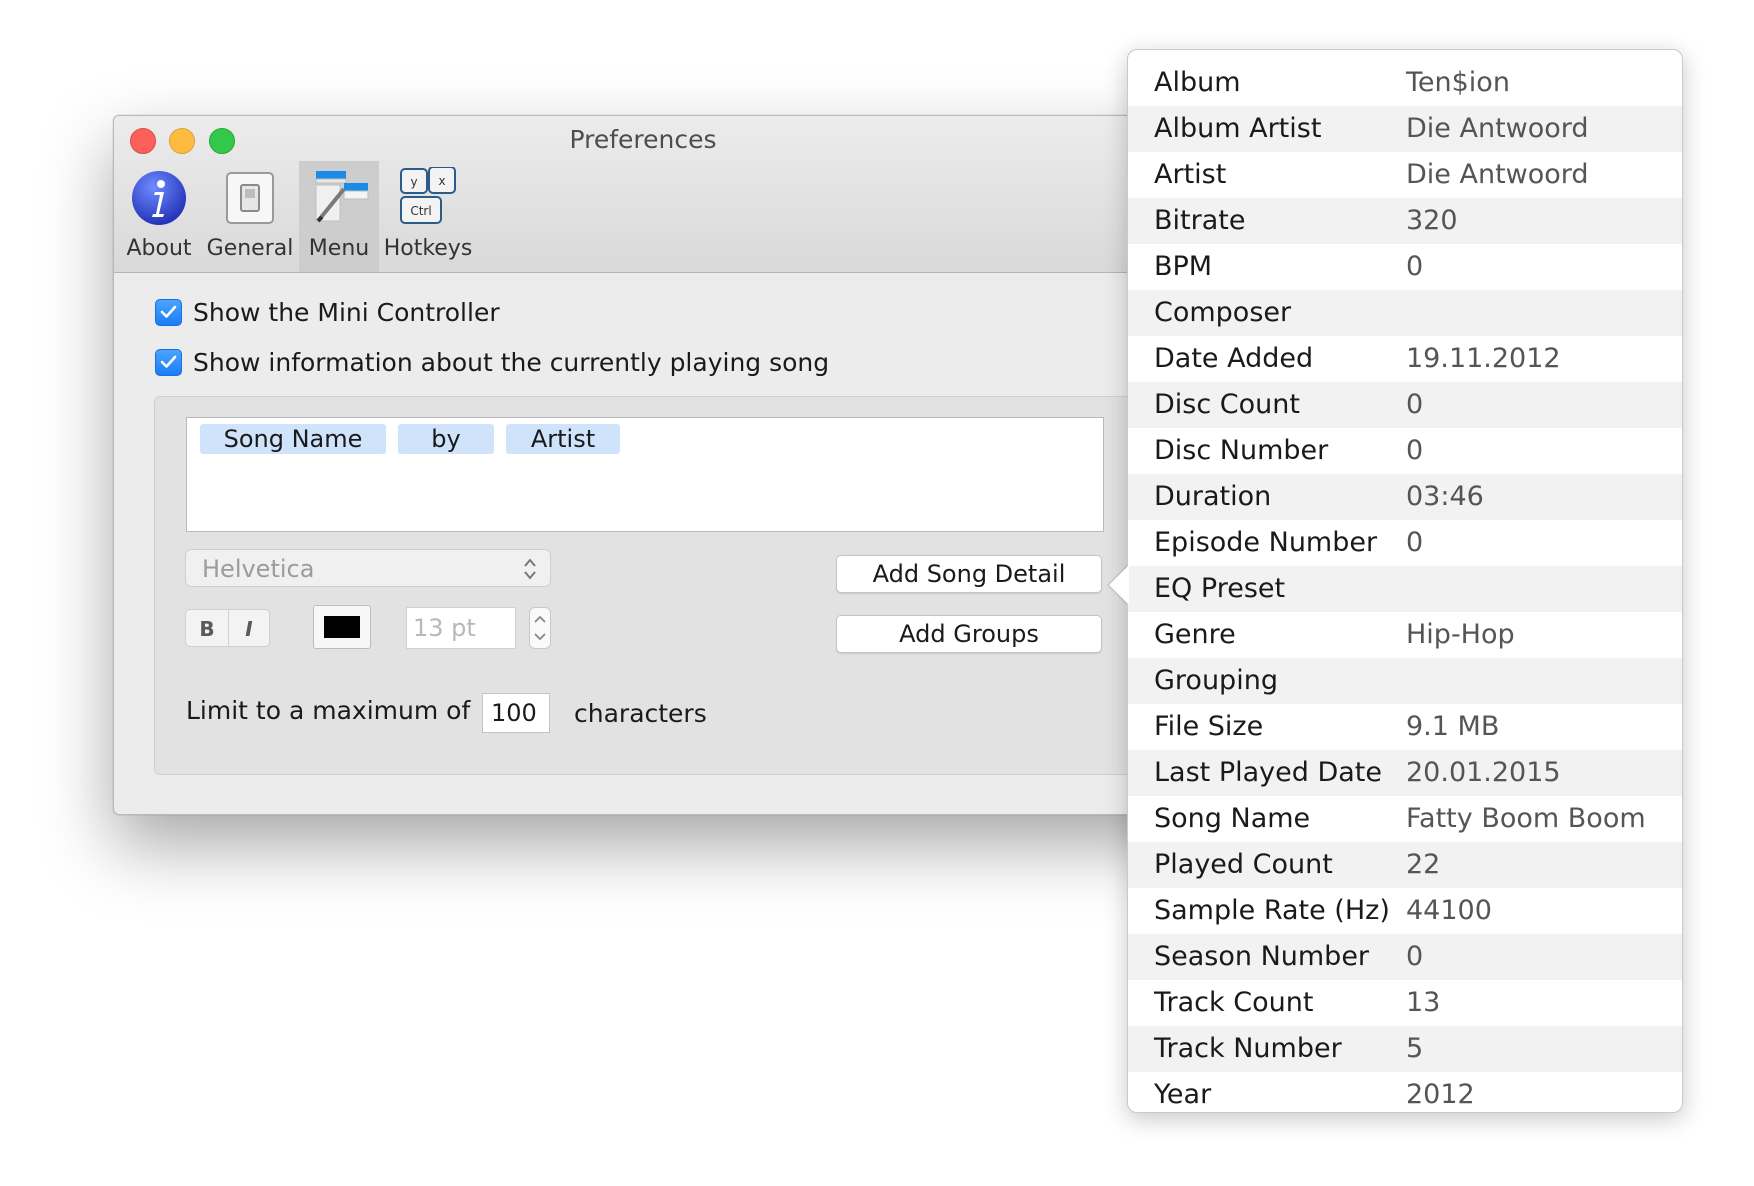 The height and width of the screenshot is (1186, 1754). I want to click on song-detail-row: Episode Number 0, so click(1405, 543).